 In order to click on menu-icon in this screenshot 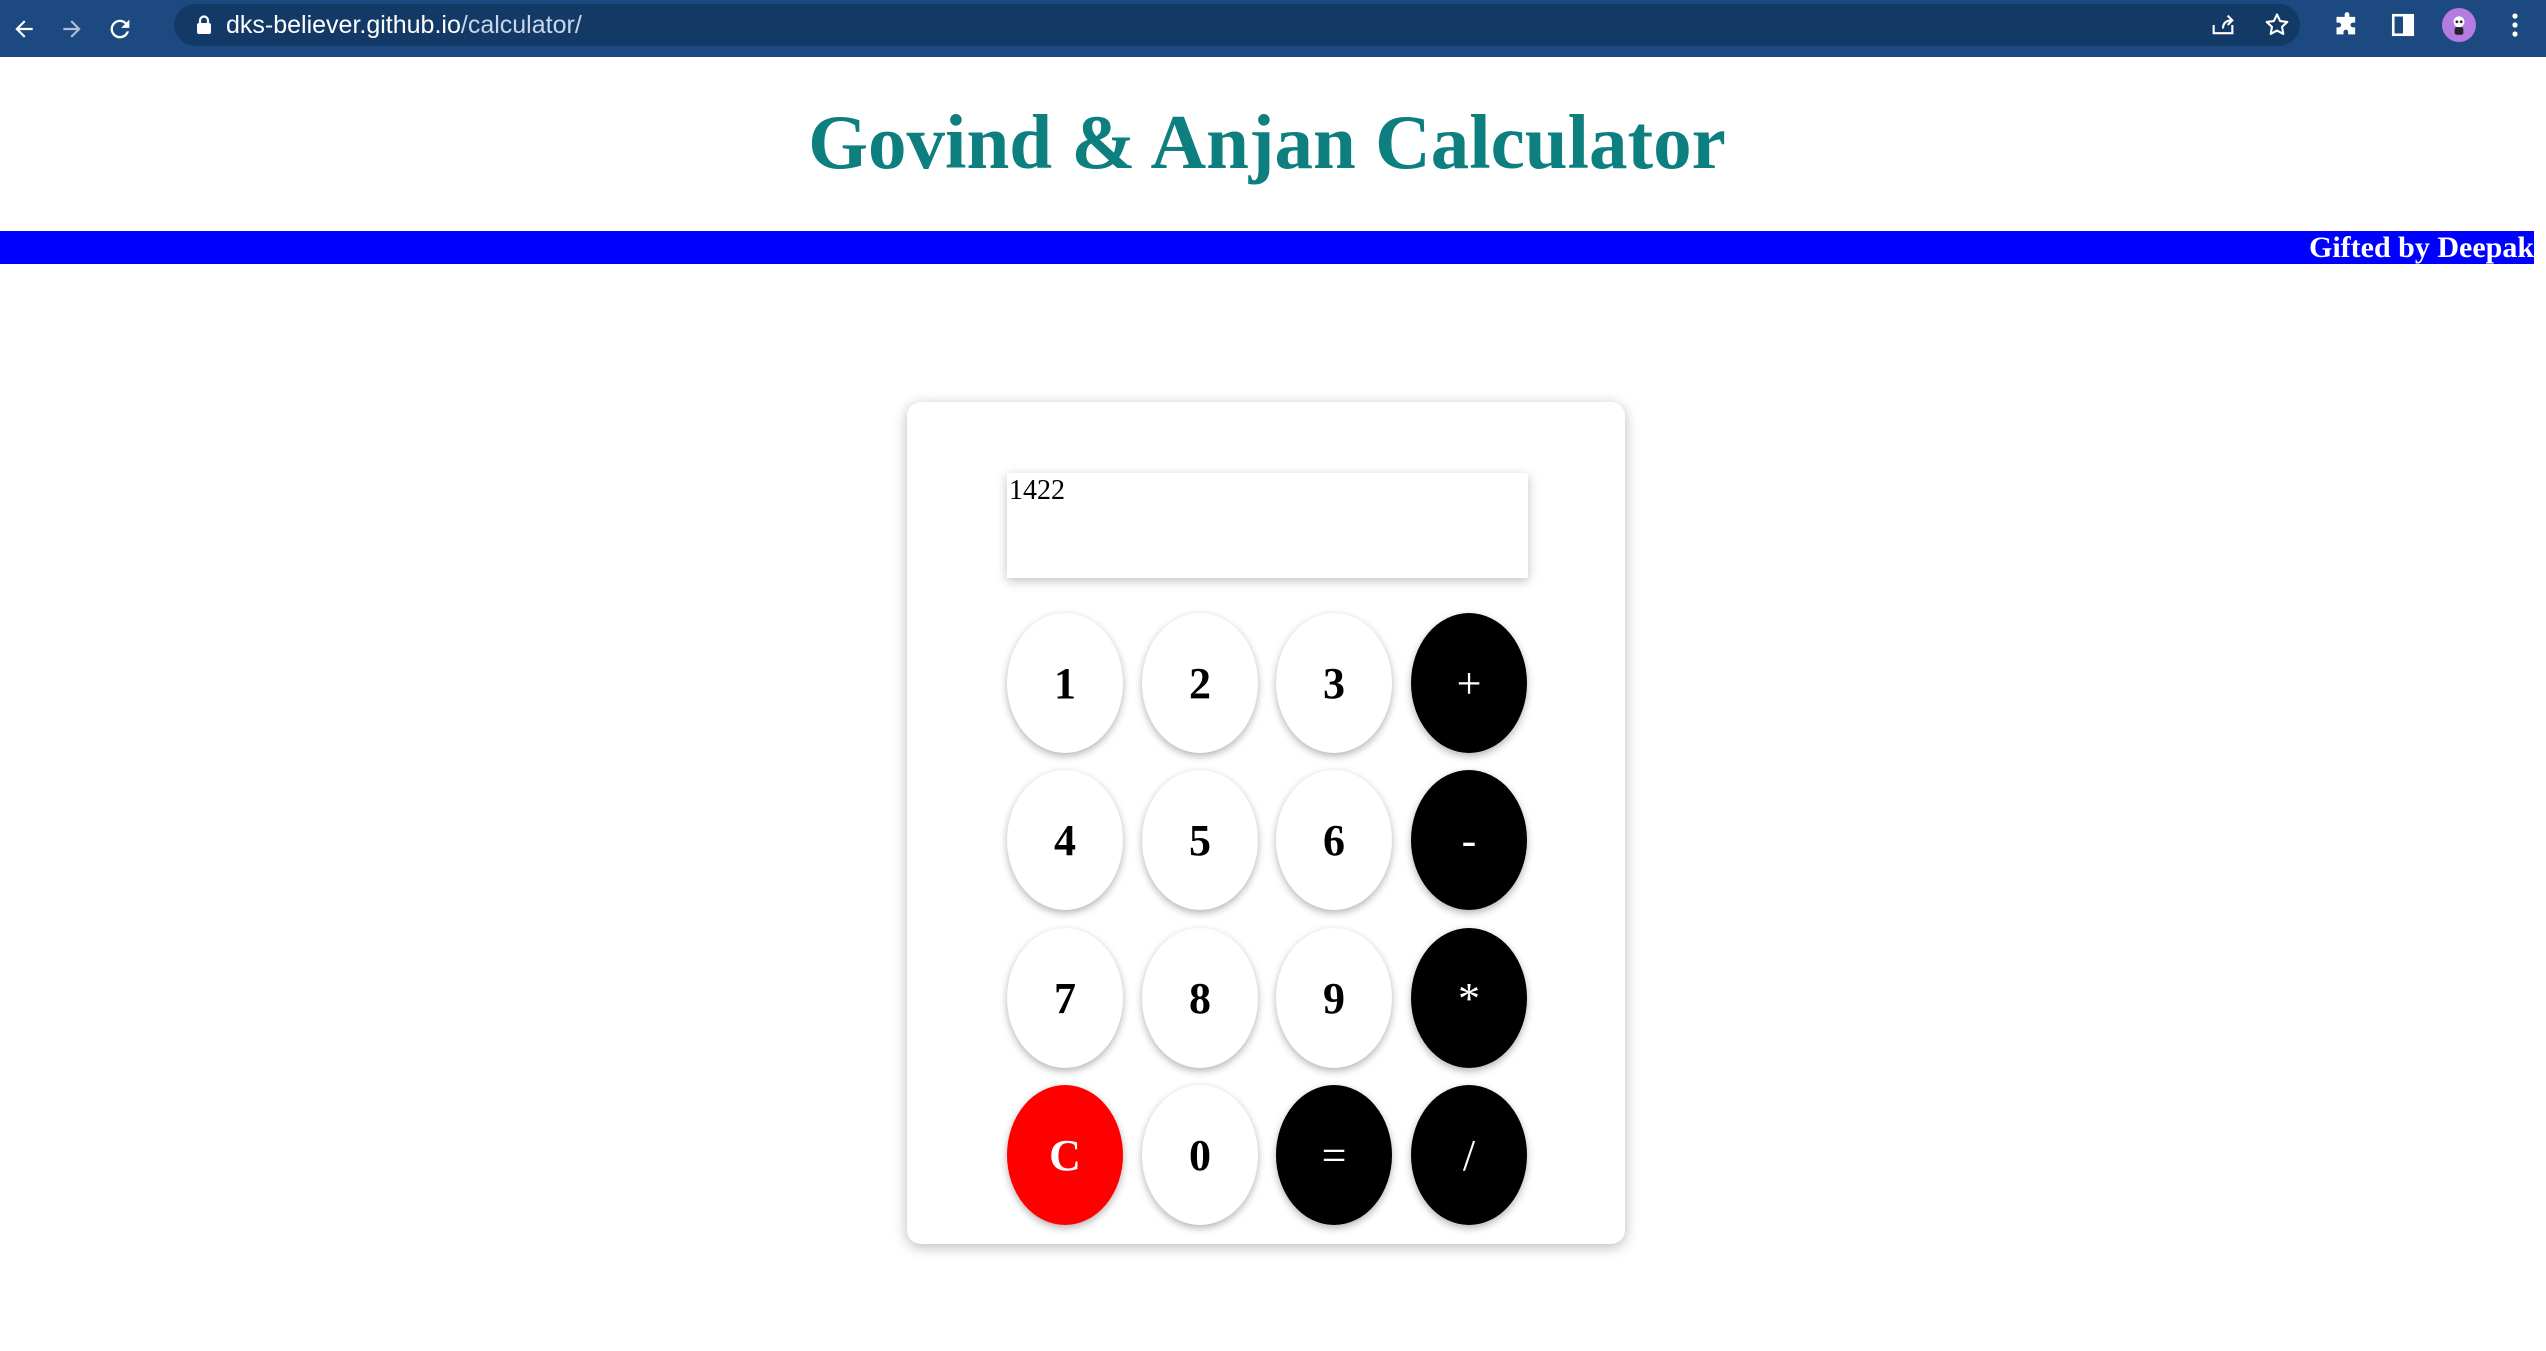, I will do `click(2515, 25)`.